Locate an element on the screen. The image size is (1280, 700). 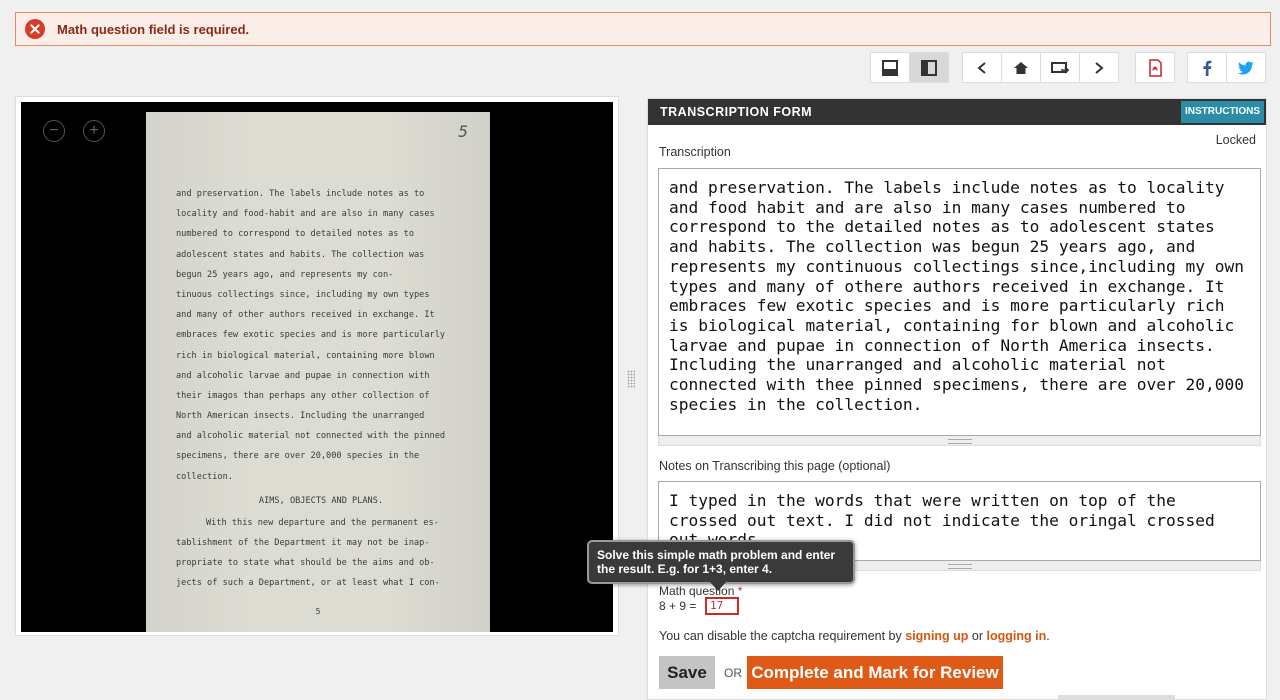
zoom-out-icon: − is located at coordinates (54, 131).